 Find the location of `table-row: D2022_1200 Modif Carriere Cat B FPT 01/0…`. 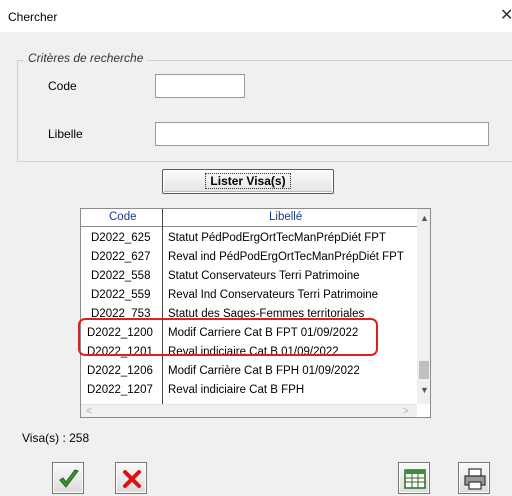

table-row: D2022_1200 Modif Carriere Cat B FPT 01/0… is located at coordinates (249, 333).